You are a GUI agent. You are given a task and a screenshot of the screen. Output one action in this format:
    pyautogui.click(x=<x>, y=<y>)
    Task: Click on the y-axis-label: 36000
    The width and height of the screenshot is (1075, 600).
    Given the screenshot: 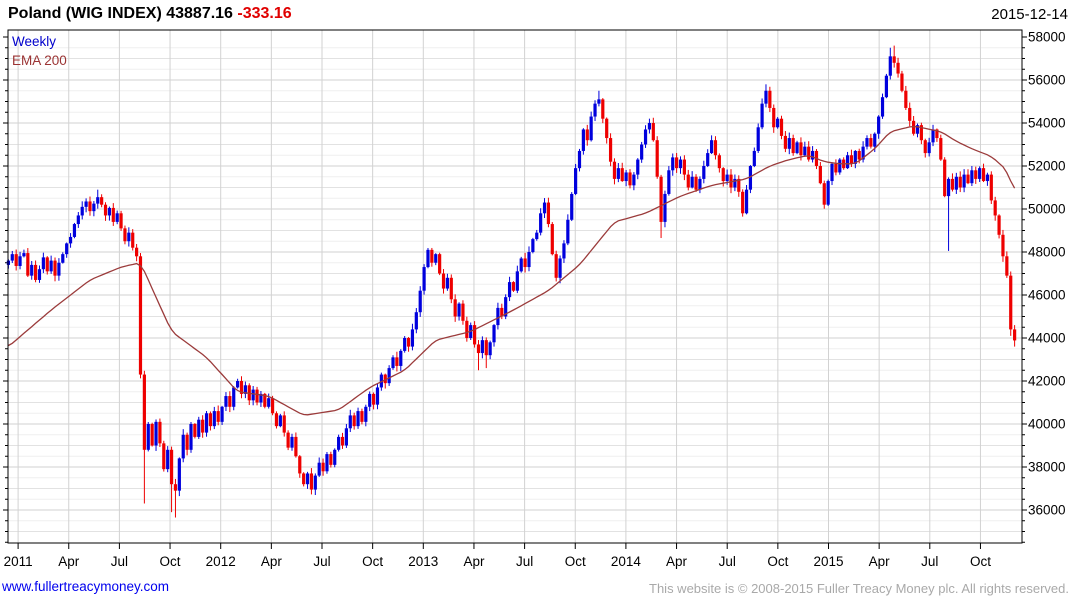 What is the action you would take?
    pyautogui.click(x=1047, y=510)
    